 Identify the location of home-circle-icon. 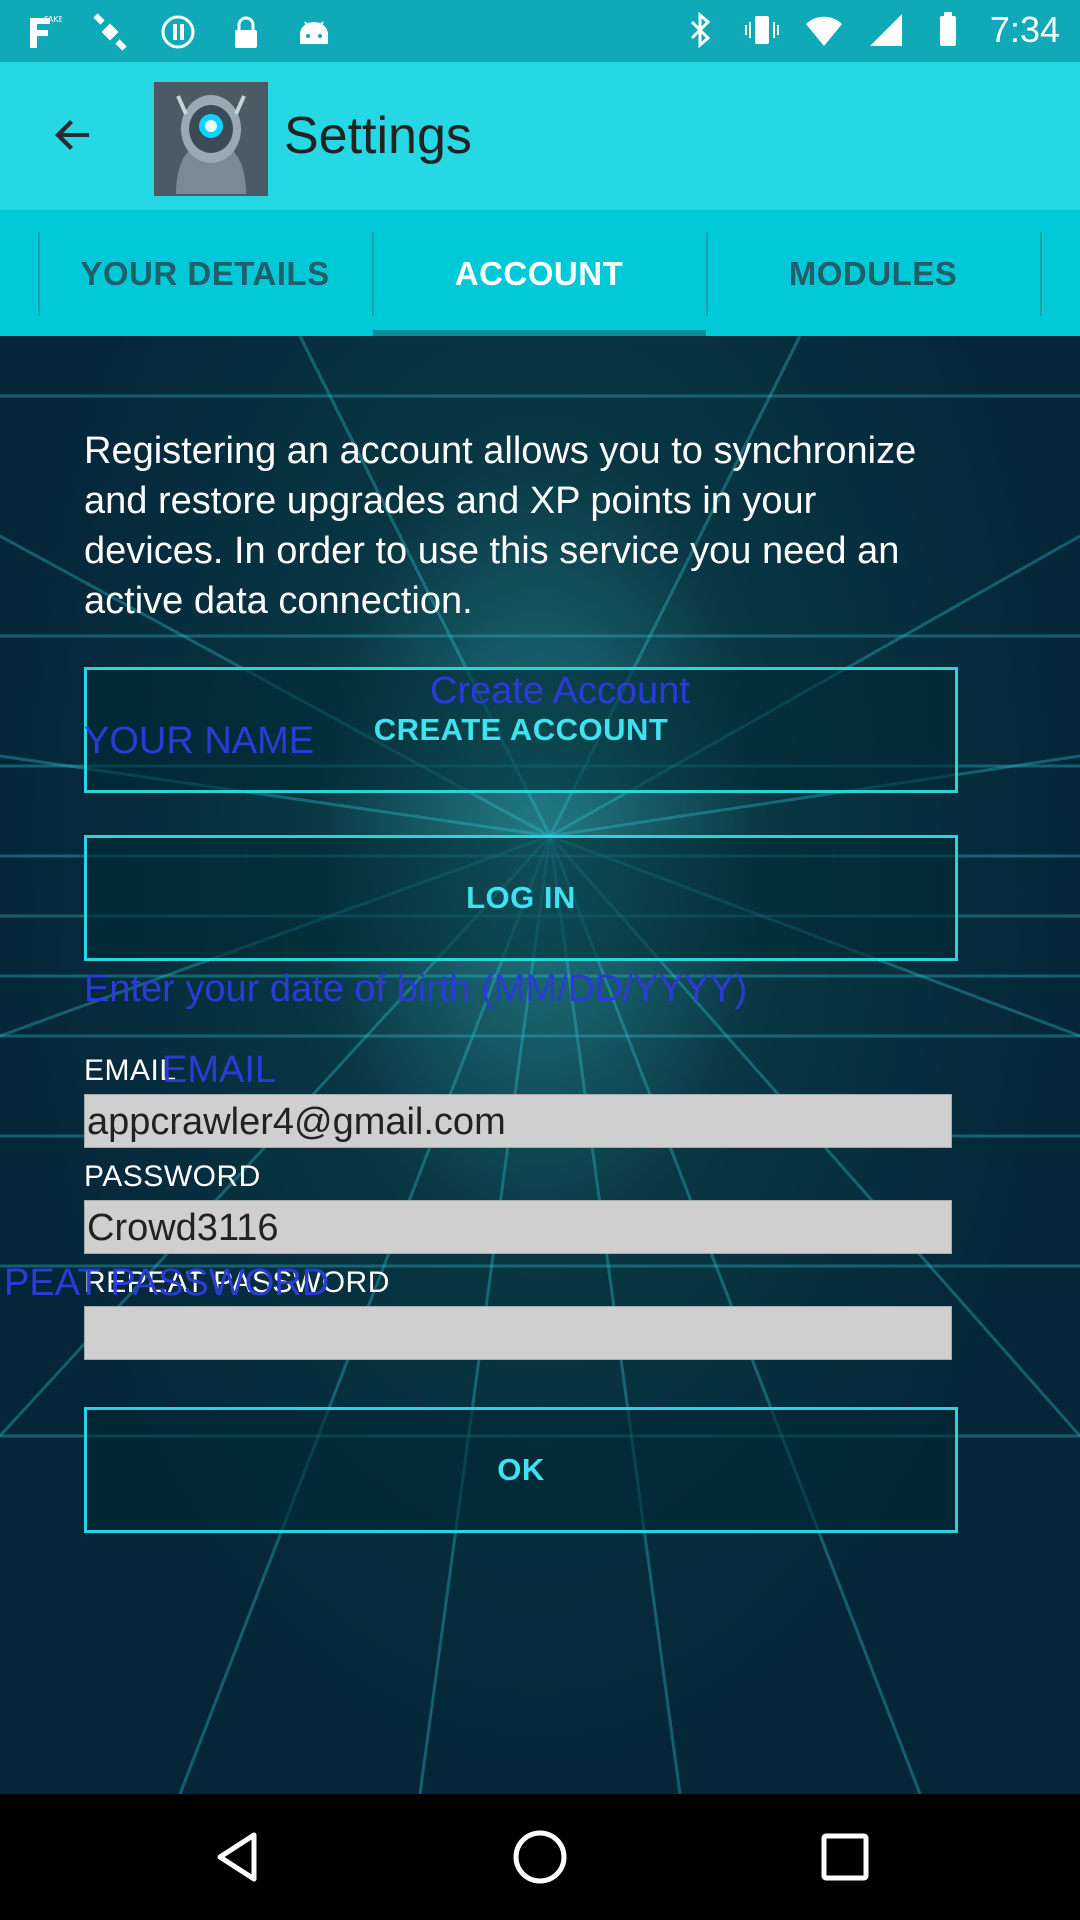
(540, 1857).